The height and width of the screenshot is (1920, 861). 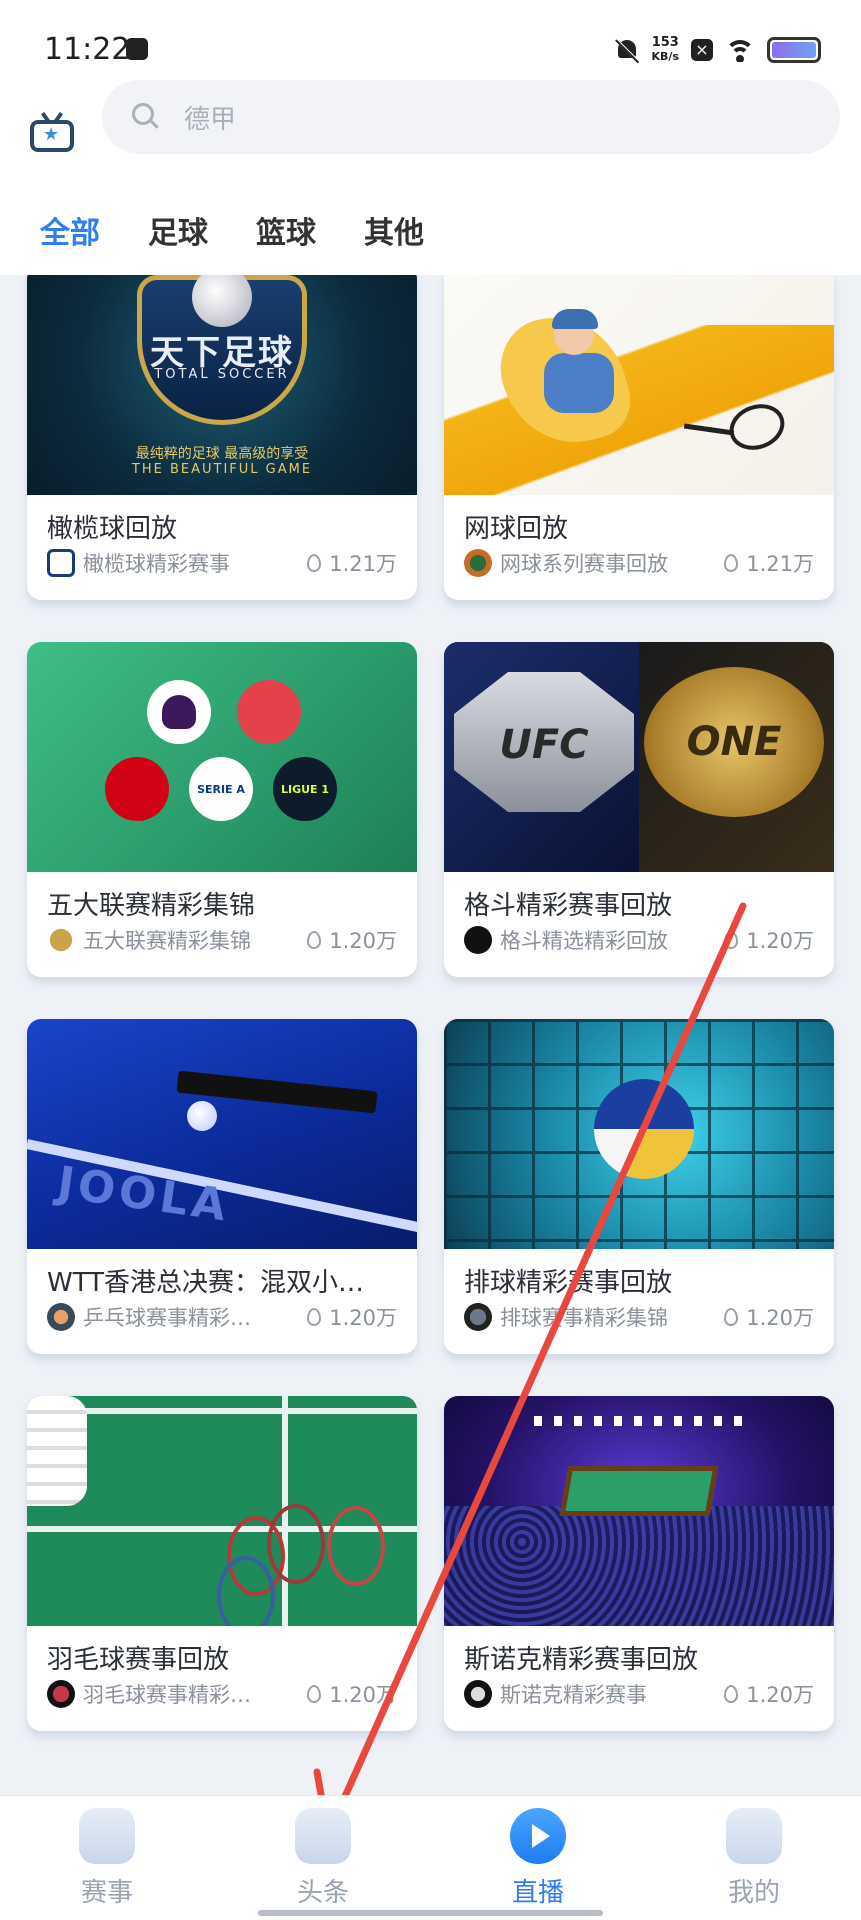 I want to click on card-meta: 羽毛球赛事精彩… 1.20万, so click(x=222, y=1694).